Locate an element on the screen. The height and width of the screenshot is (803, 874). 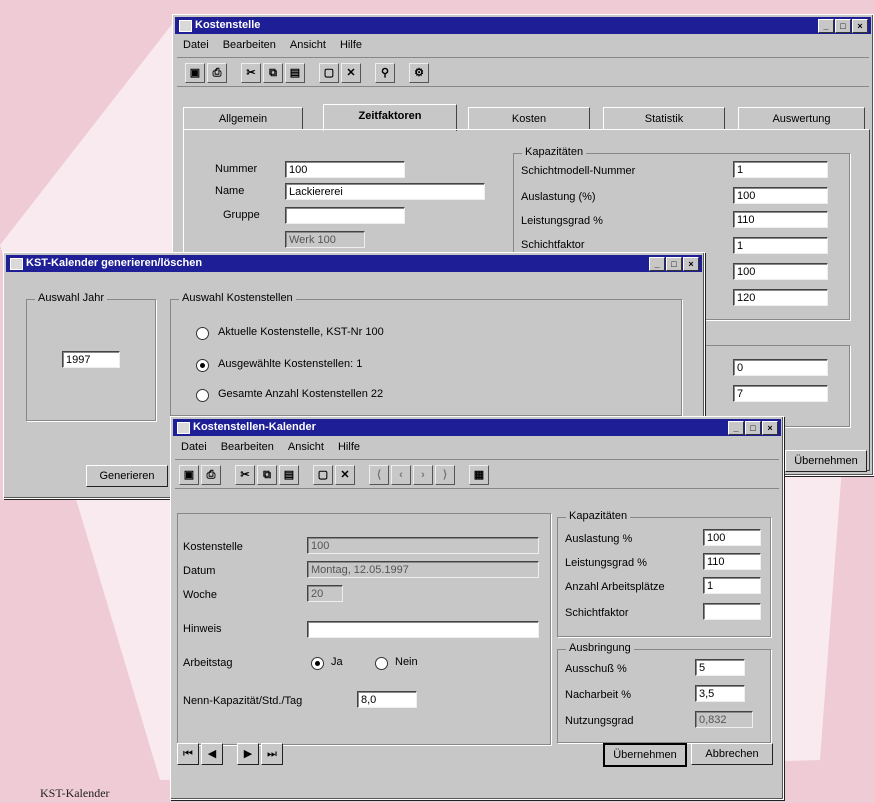
nav-prev-button: ◀ is located at coordinates (212, 754).